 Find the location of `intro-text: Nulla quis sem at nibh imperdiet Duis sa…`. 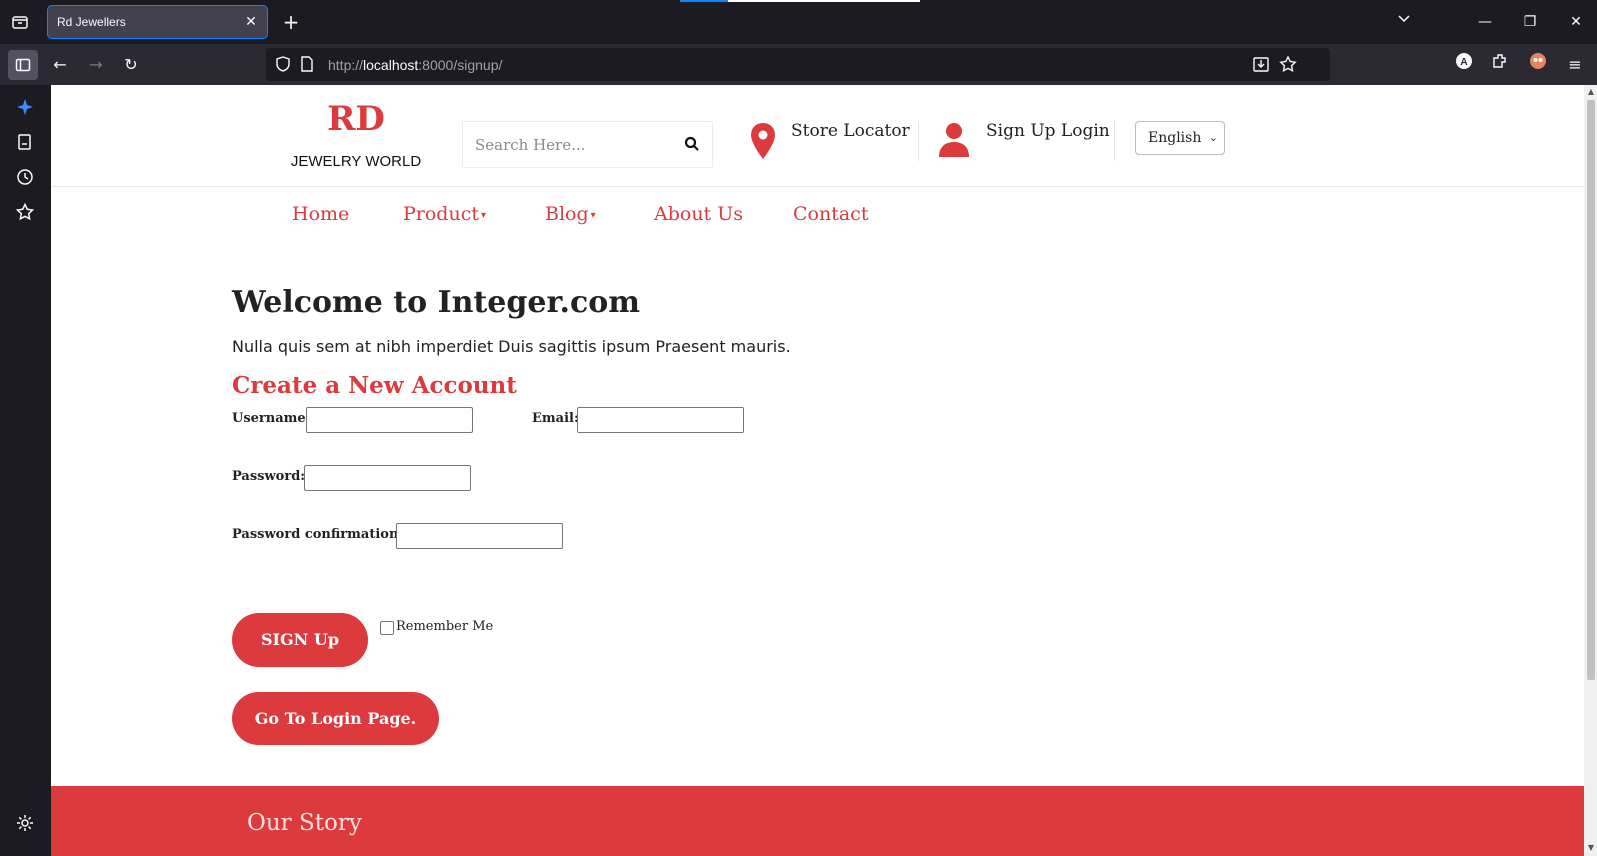

intro-text: Nulla quis sem at nibh imperdiet Duis sa… is located at coordinates (511, 346).